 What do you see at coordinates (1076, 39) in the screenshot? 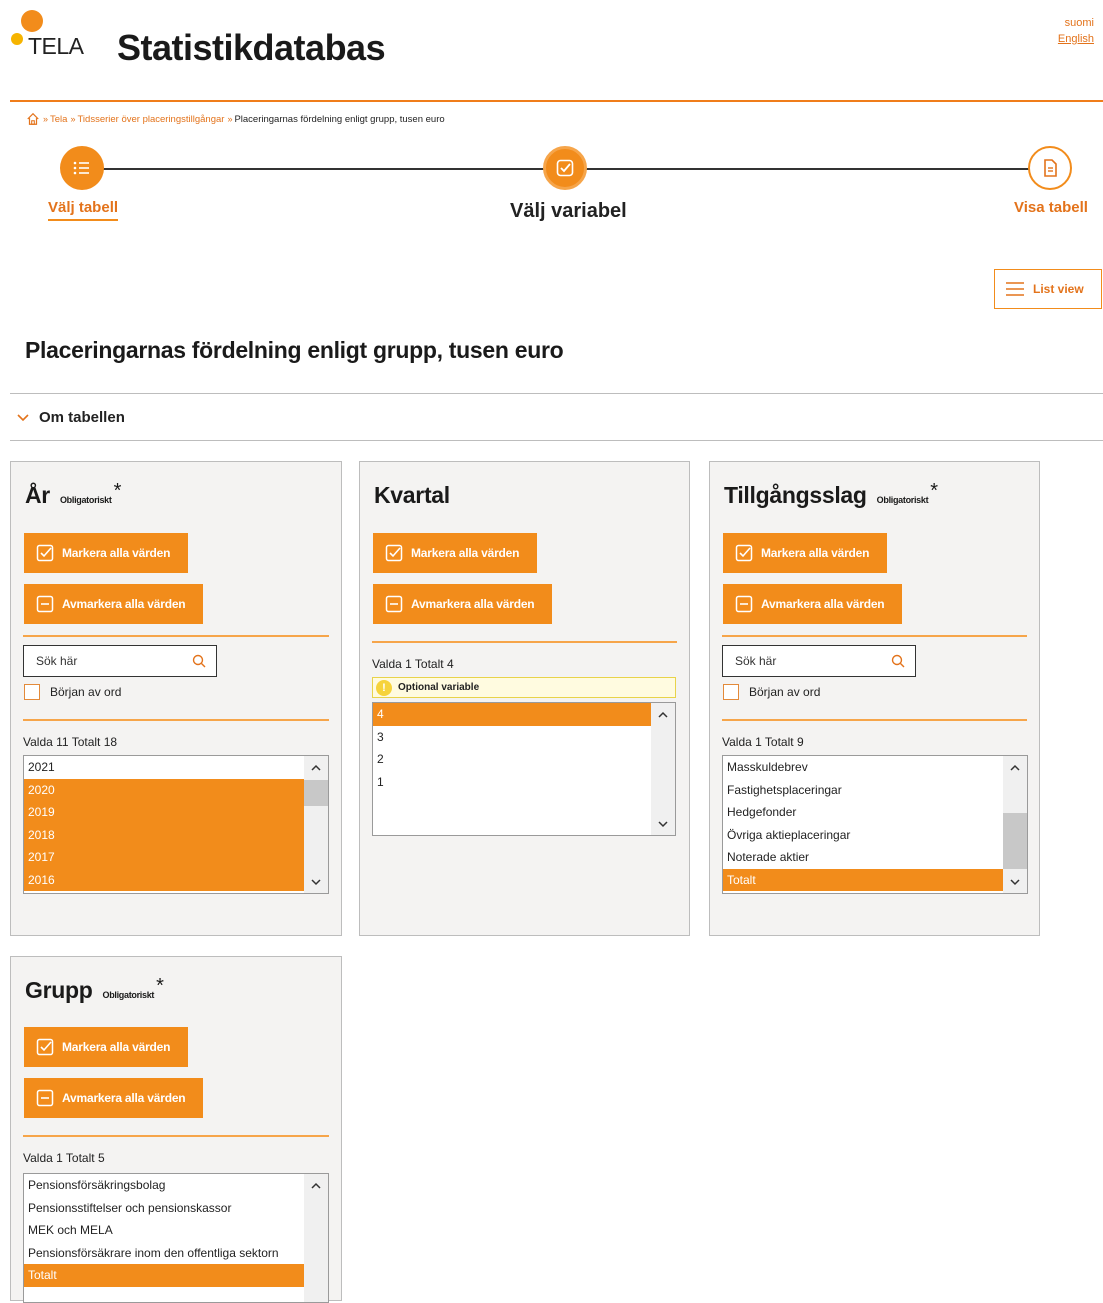
I see `language-link-english: English` at bounding box center [1076, 39].